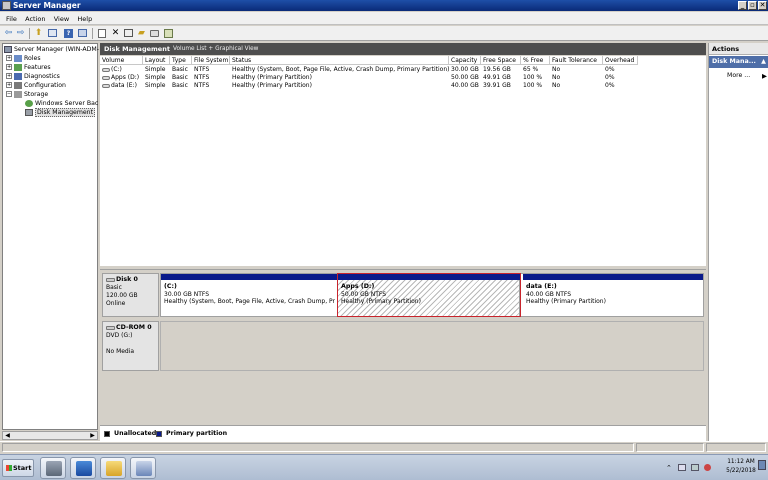 The width and height of the screenshot is (768, 480). I want to click on column-status: Status, so click(339, 60).